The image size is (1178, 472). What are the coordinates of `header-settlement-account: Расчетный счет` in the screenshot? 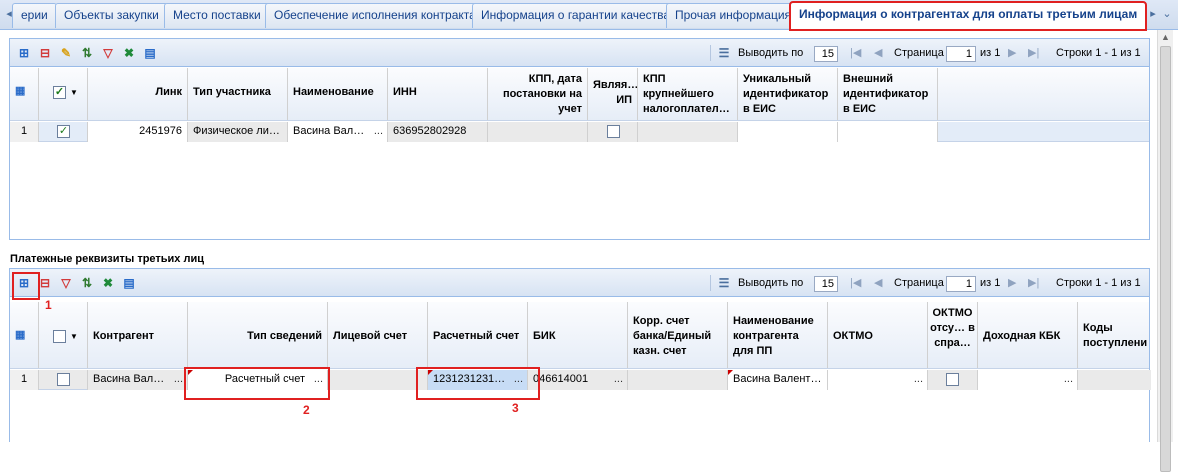 It's located at (478, 335).